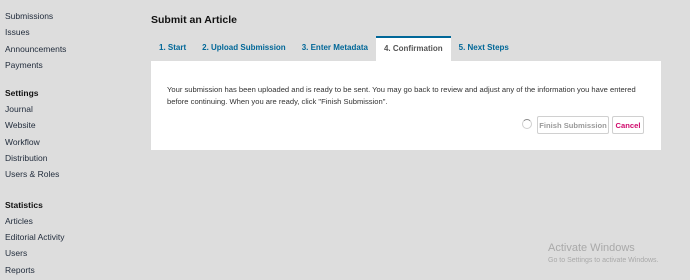 This screenshot has height=280, width=690. Describe the element at coordinates (70, 239) in the screenshot. I see `sidebar-item-editorial-activity: Editorial Activity` at that location.